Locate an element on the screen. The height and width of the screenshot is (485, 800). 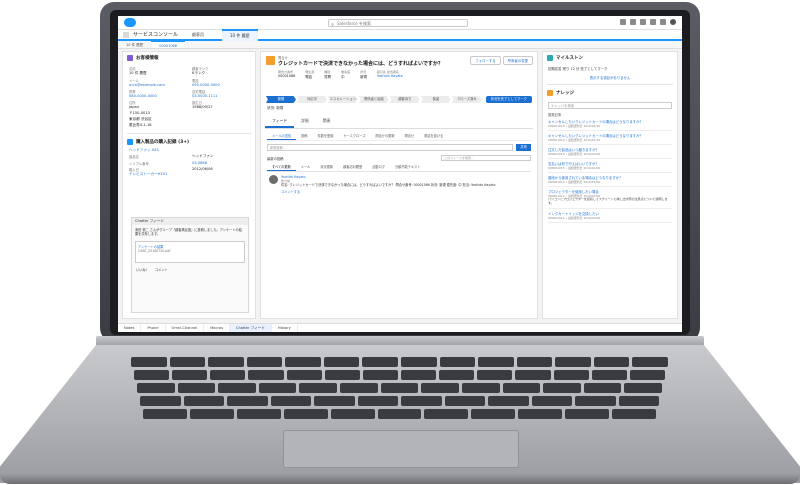
laptop-front-edge is located at coordinates (400, 479).